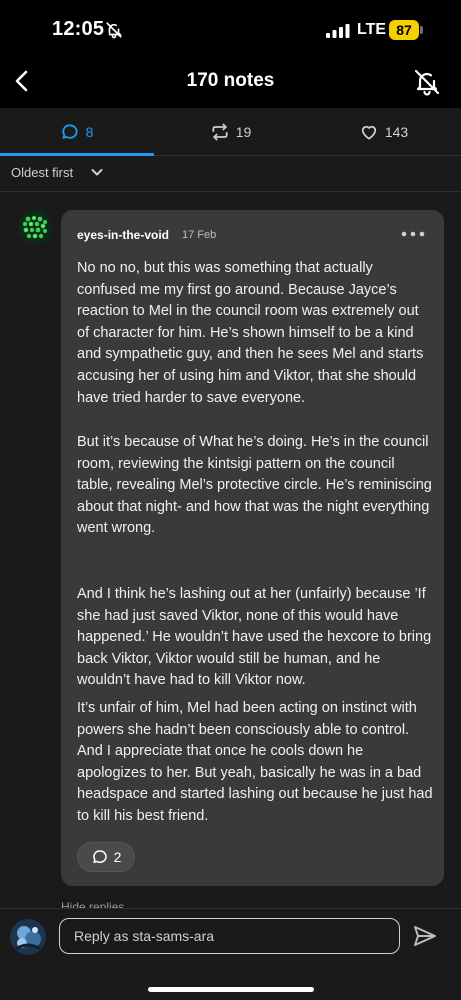 Image resolution: width=461 pixels, height=1000 pixels. I want to click on sort-selector: Oldest first, so click(230, 174).